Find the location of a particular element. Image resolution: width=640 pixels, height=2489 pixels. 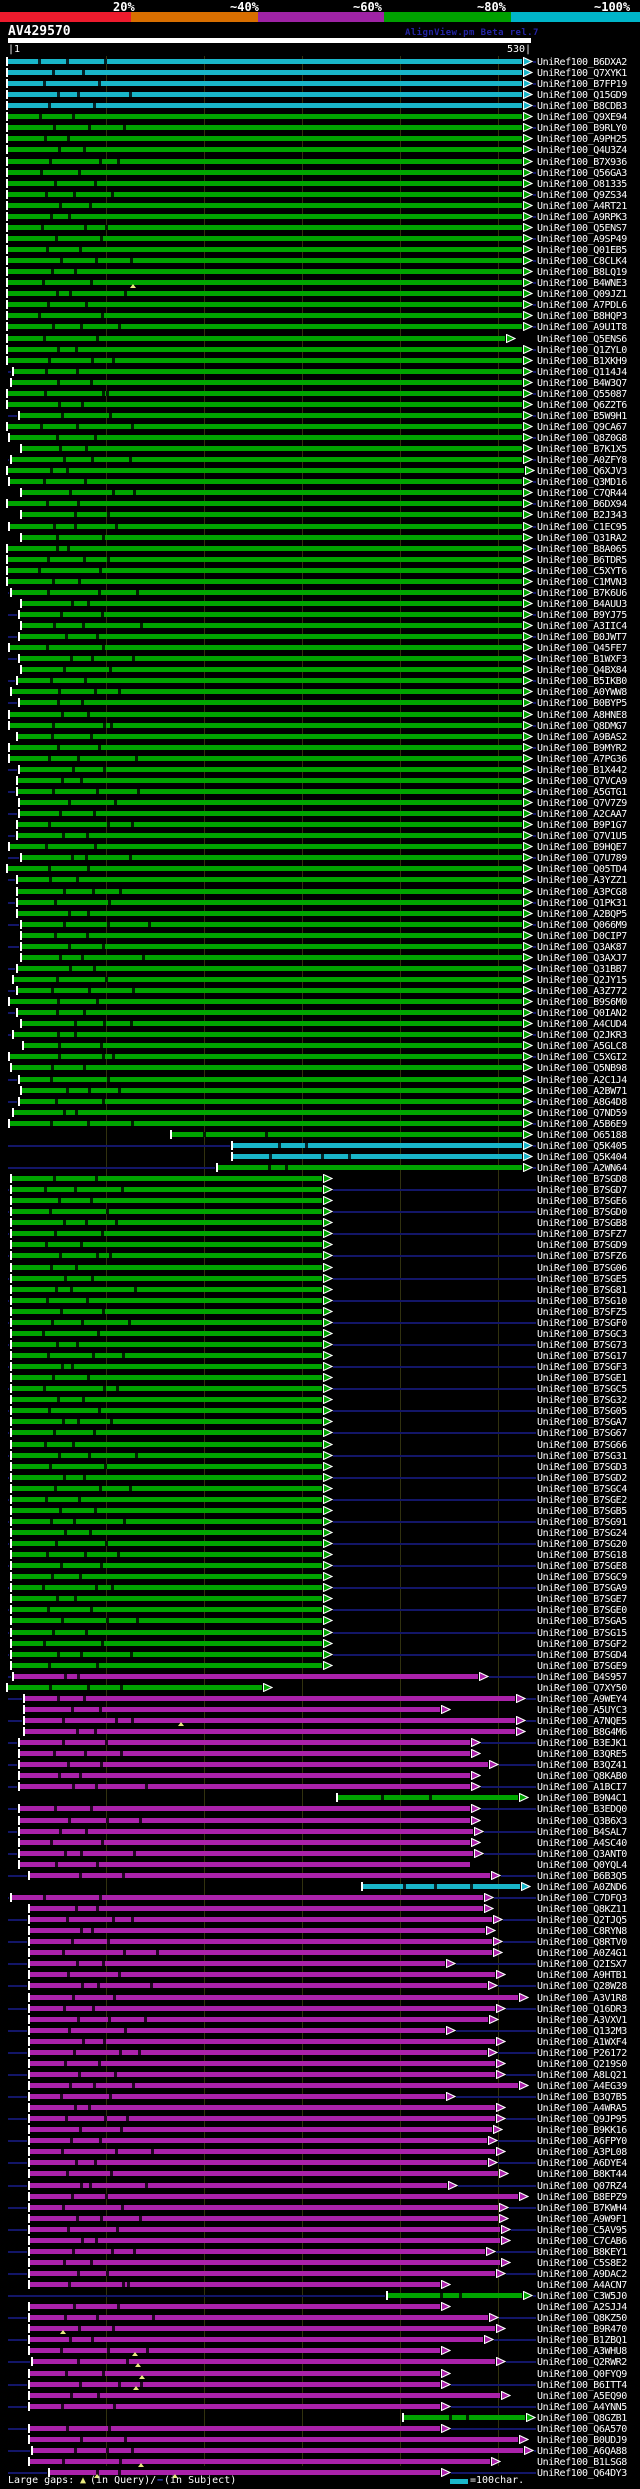

hit-label: UniRef100_A9U1T8 is located at coordinates (582, 327).